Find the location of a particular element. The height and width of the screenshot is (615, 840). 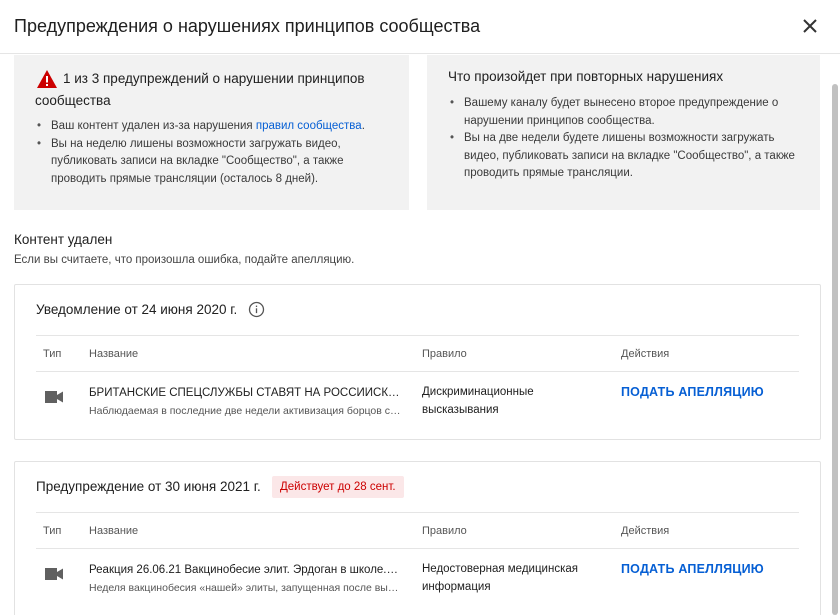

scrollbar-thumb is located at coordinates (835, 349).